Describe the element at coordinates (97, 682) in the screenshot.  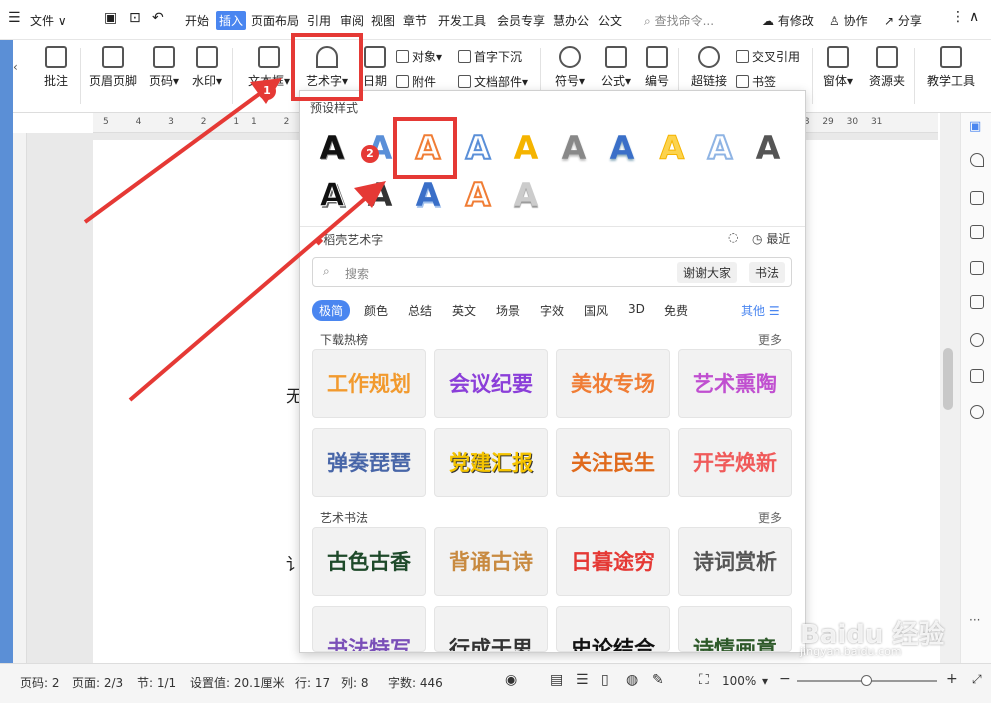
I see `status-pages: 页面: 2/3` at that location.